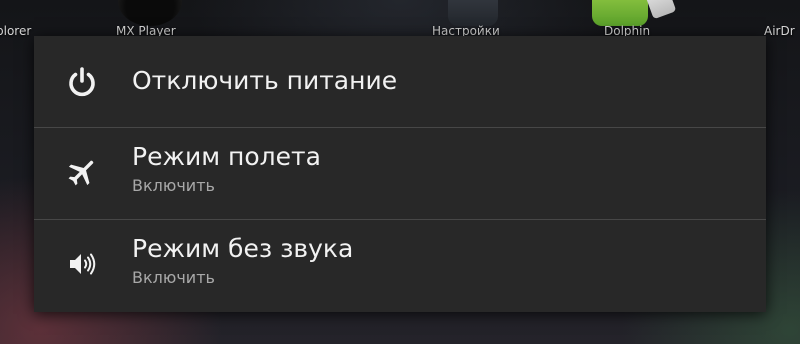 The height and width of the screenshot is (344, 800). What do you see at coordinates (243, 248) in the screenshot?
I see `menu-item-title: Режим без звука` at bounding box center [243, 248].